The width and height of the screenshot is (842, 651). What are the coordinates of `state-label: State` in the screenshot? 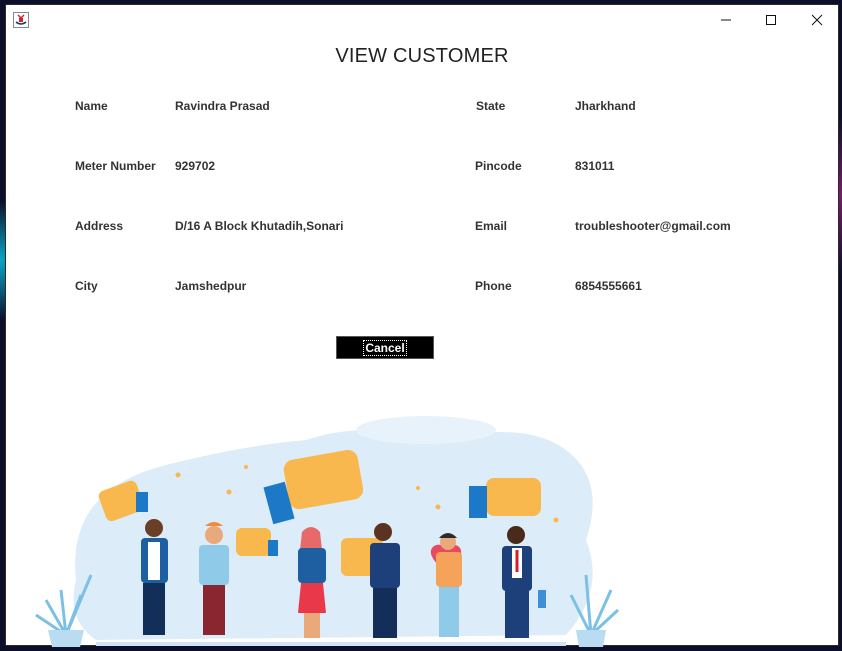 It's located at (491, 106).